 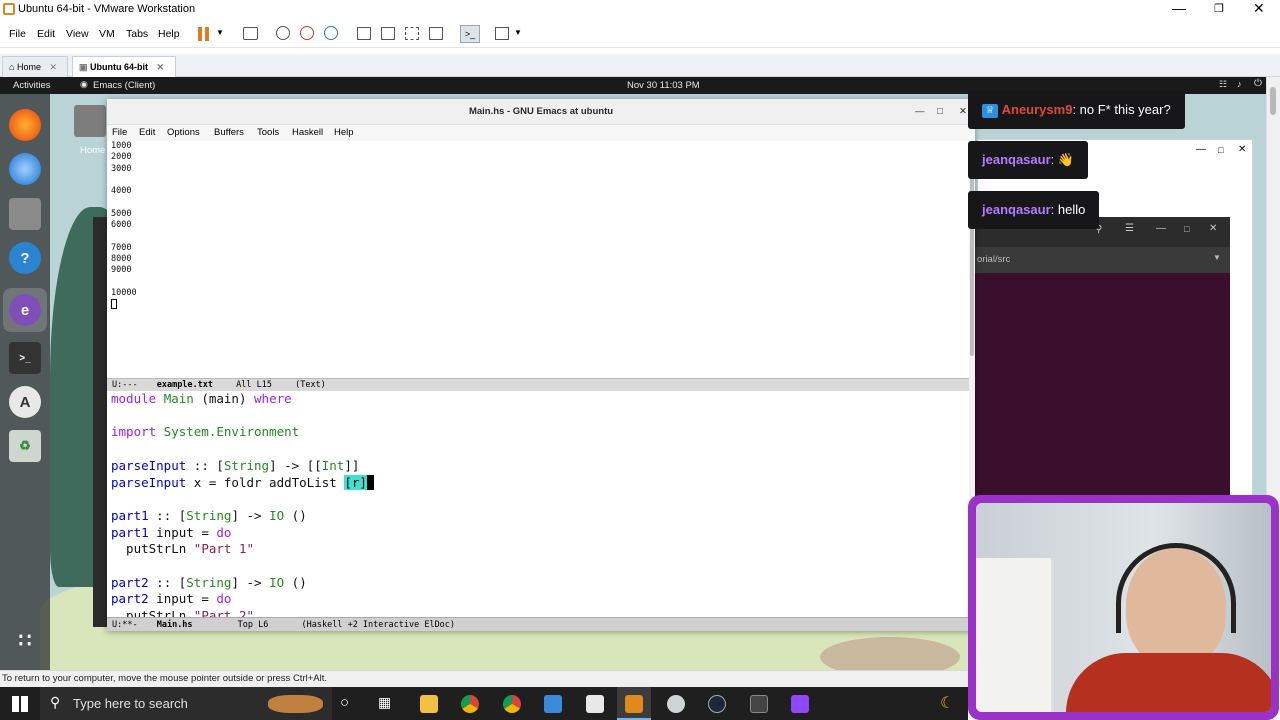 What do you see at coordinates (169, 34) in the screenshot?
I see `menu-help: Help` at bounding box center [169, 34].